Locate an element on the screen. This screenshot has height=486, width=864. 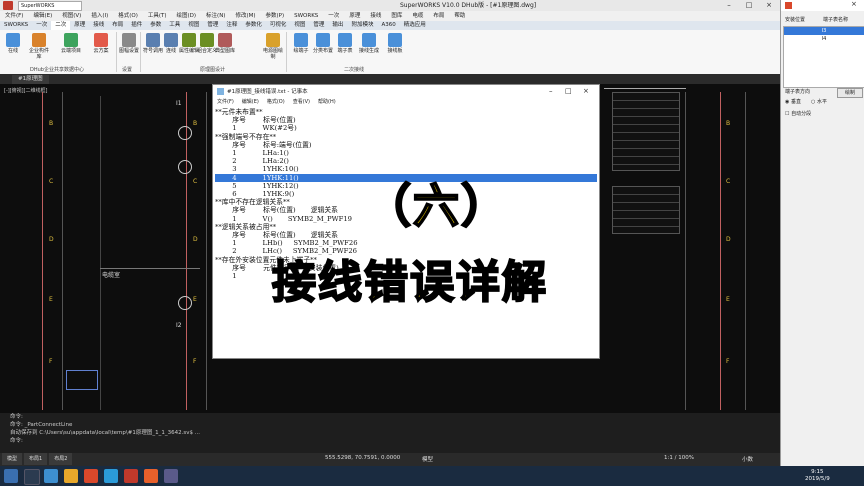
menu-item: 电缆 is located at coordinates (417, 16).